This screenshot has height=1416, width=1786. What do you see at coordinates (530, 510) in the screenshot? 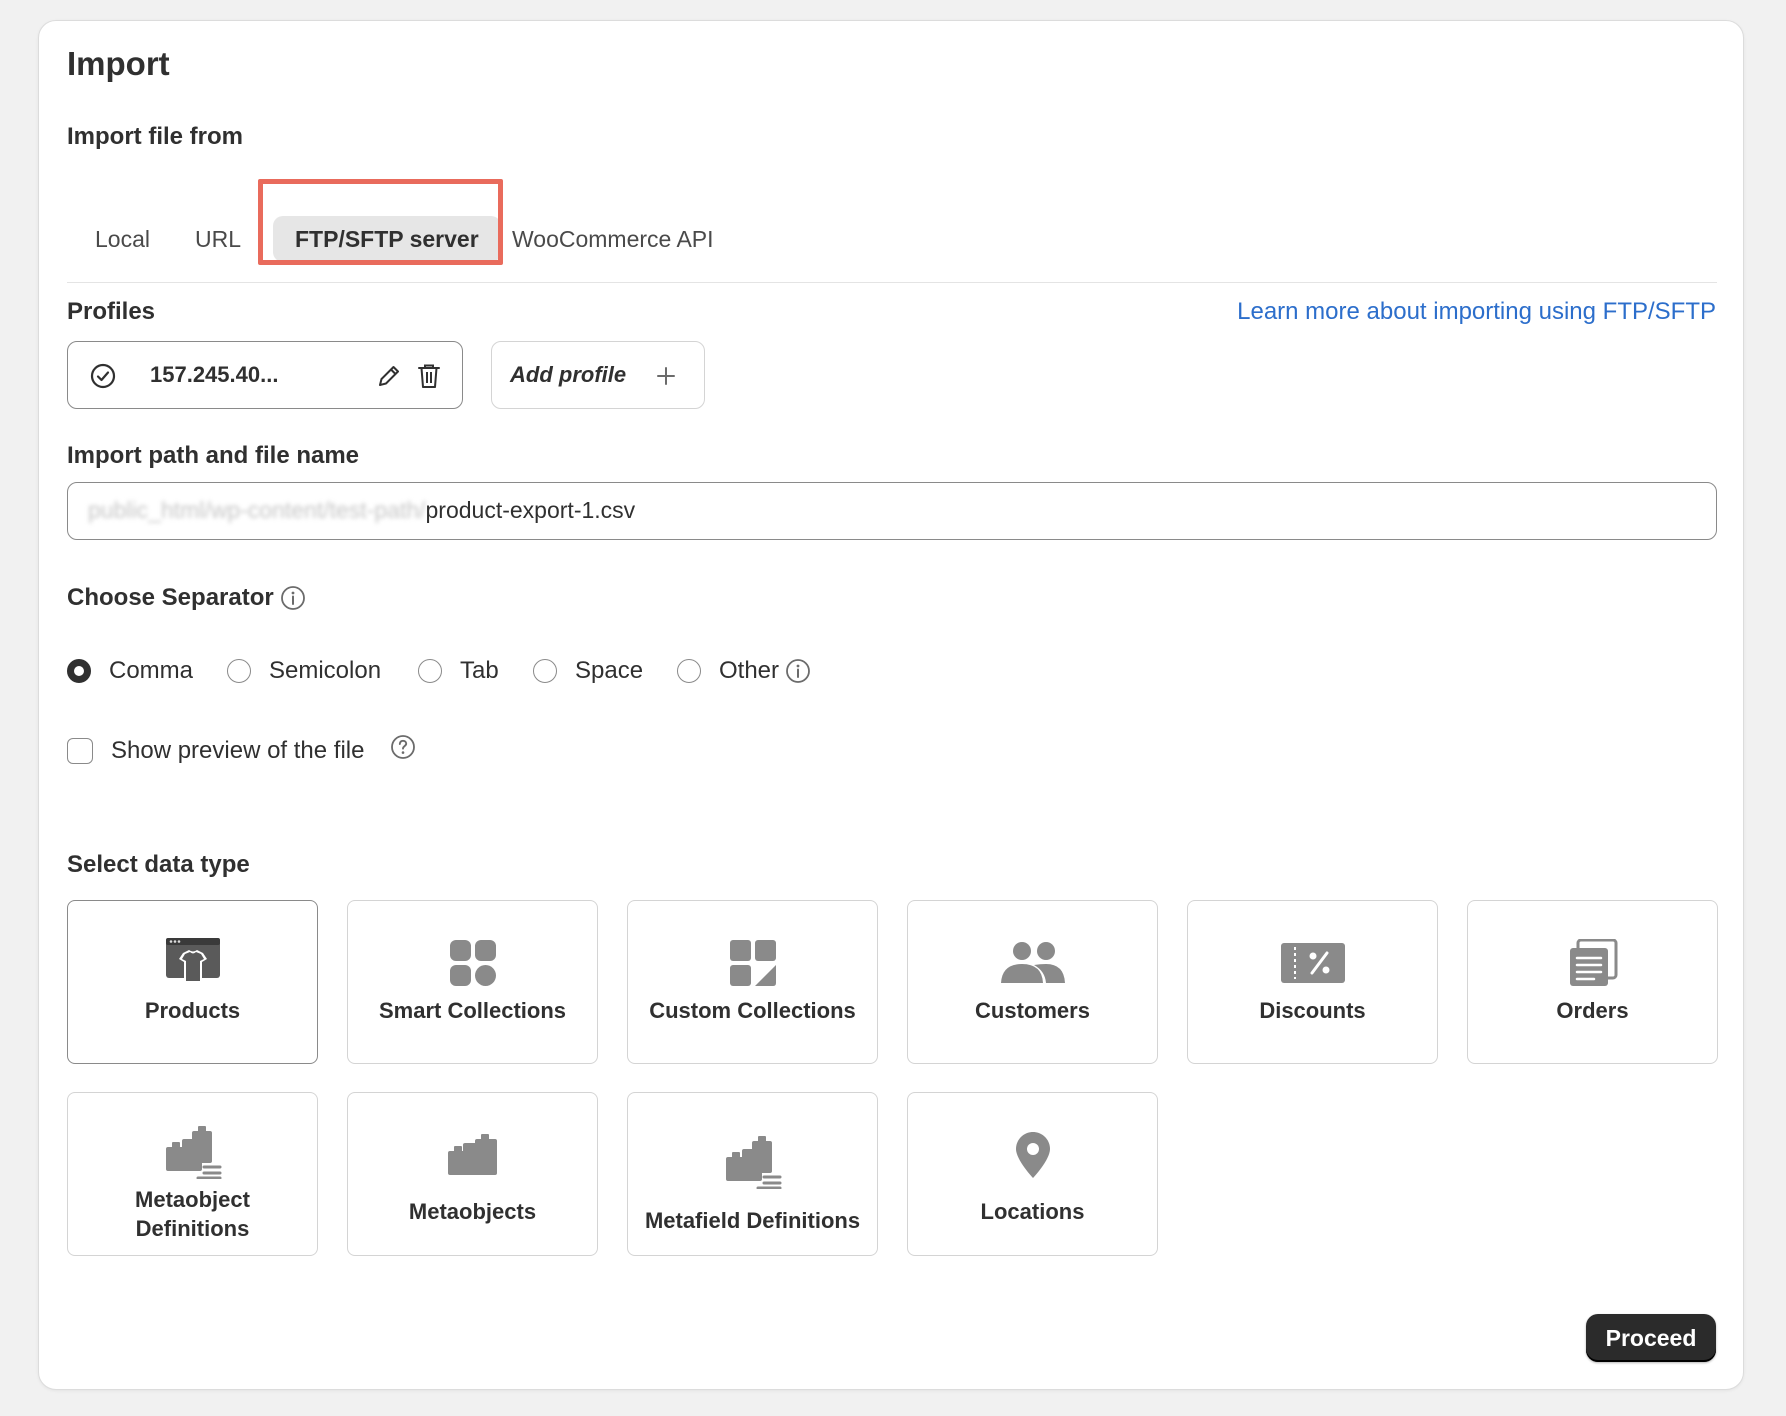
I see `path-filename: product-export-1.csv` at bounding box center [530, 510].